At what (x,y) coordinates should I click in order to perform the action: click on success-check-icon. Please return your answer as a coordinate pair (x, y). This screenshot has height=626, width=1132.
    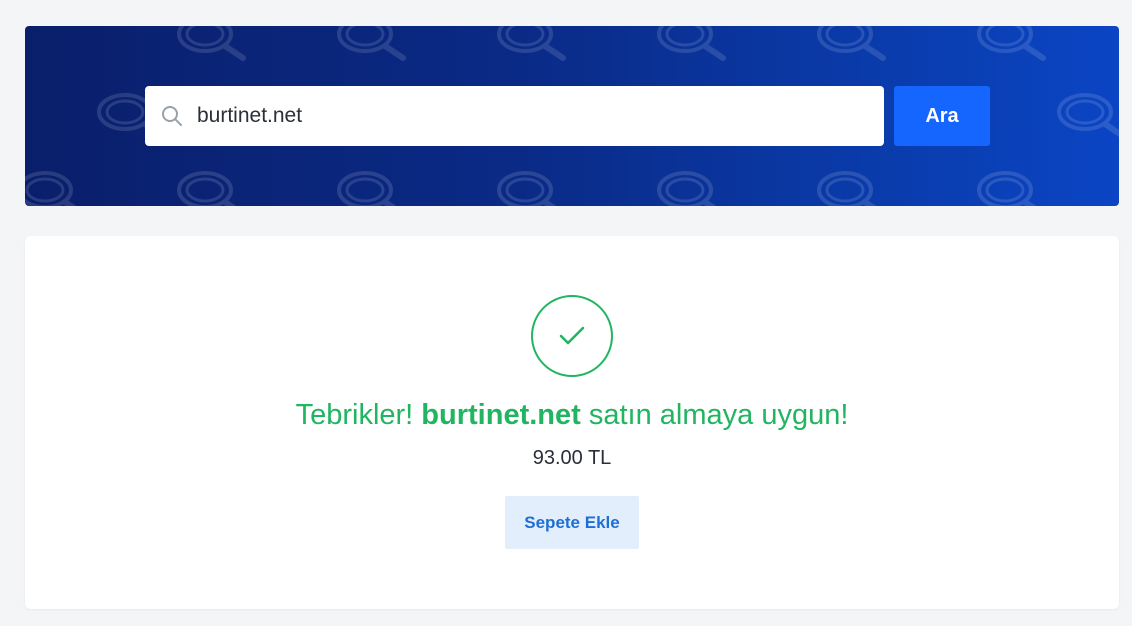
    Looking at the image, I should click on (572, 336).